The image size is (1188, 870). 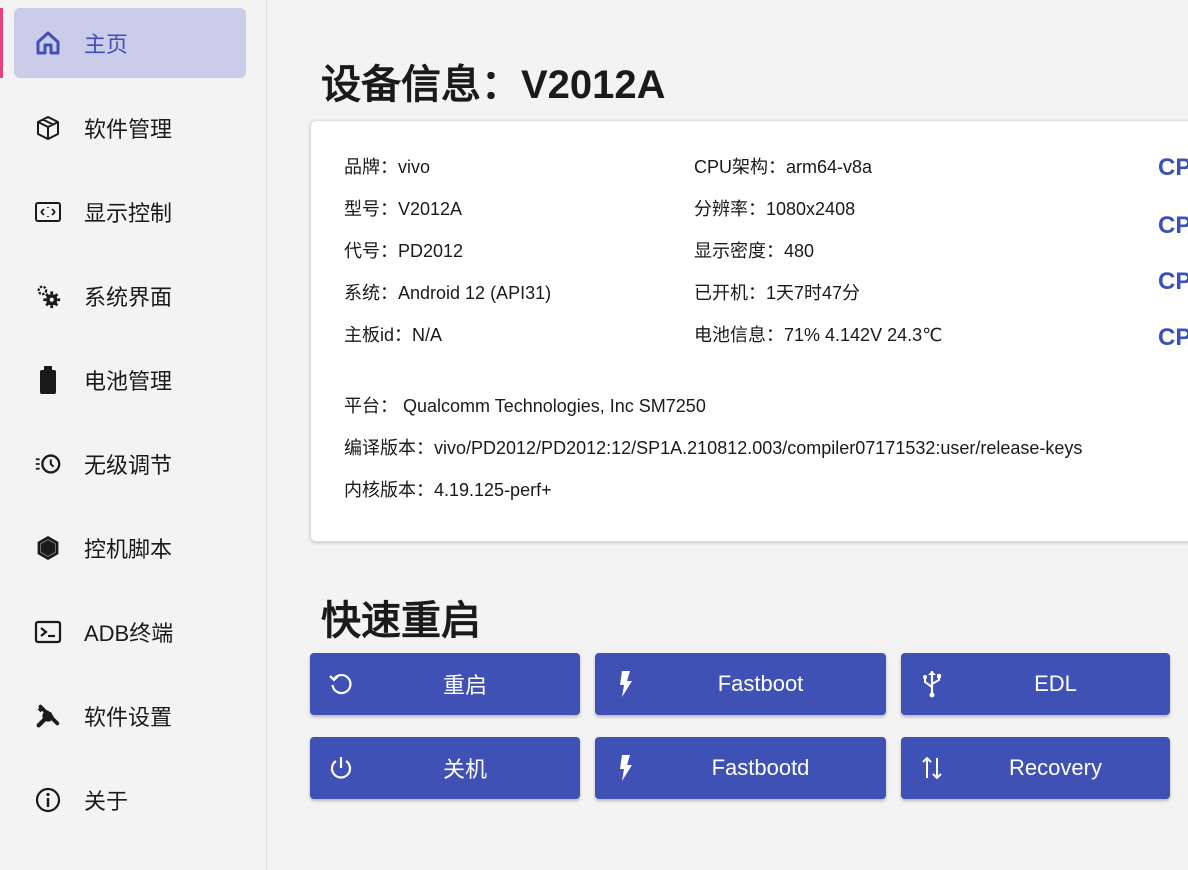 I want to click on sidebar-item-label: 系统界面, so click(x=128, y=297).